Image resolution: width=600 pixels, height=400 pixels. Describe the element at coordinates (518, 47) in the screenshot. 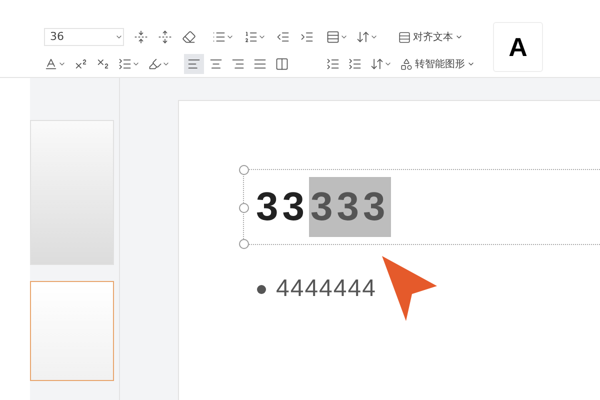

I see `text-style-preview: A` at that location.